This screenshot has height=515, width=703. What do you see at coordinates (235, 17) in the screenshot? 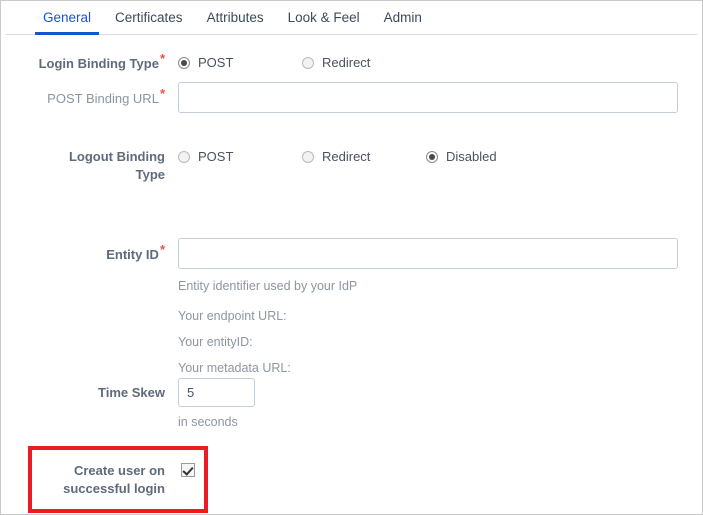
I see `tab-attributes-label: Attributes` at bounding box center [235, 17].